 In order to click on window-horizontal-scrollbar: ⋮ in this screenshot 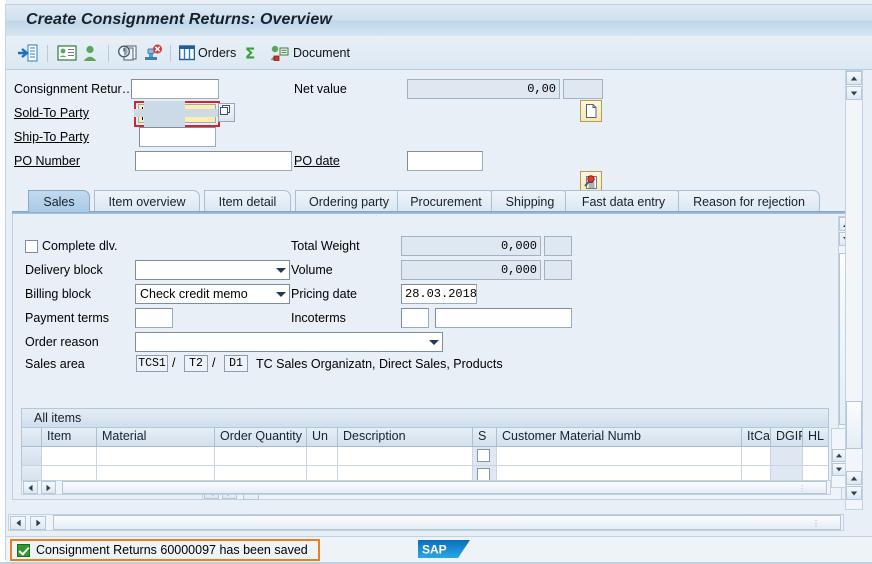, I will do `click(426, 522)`.